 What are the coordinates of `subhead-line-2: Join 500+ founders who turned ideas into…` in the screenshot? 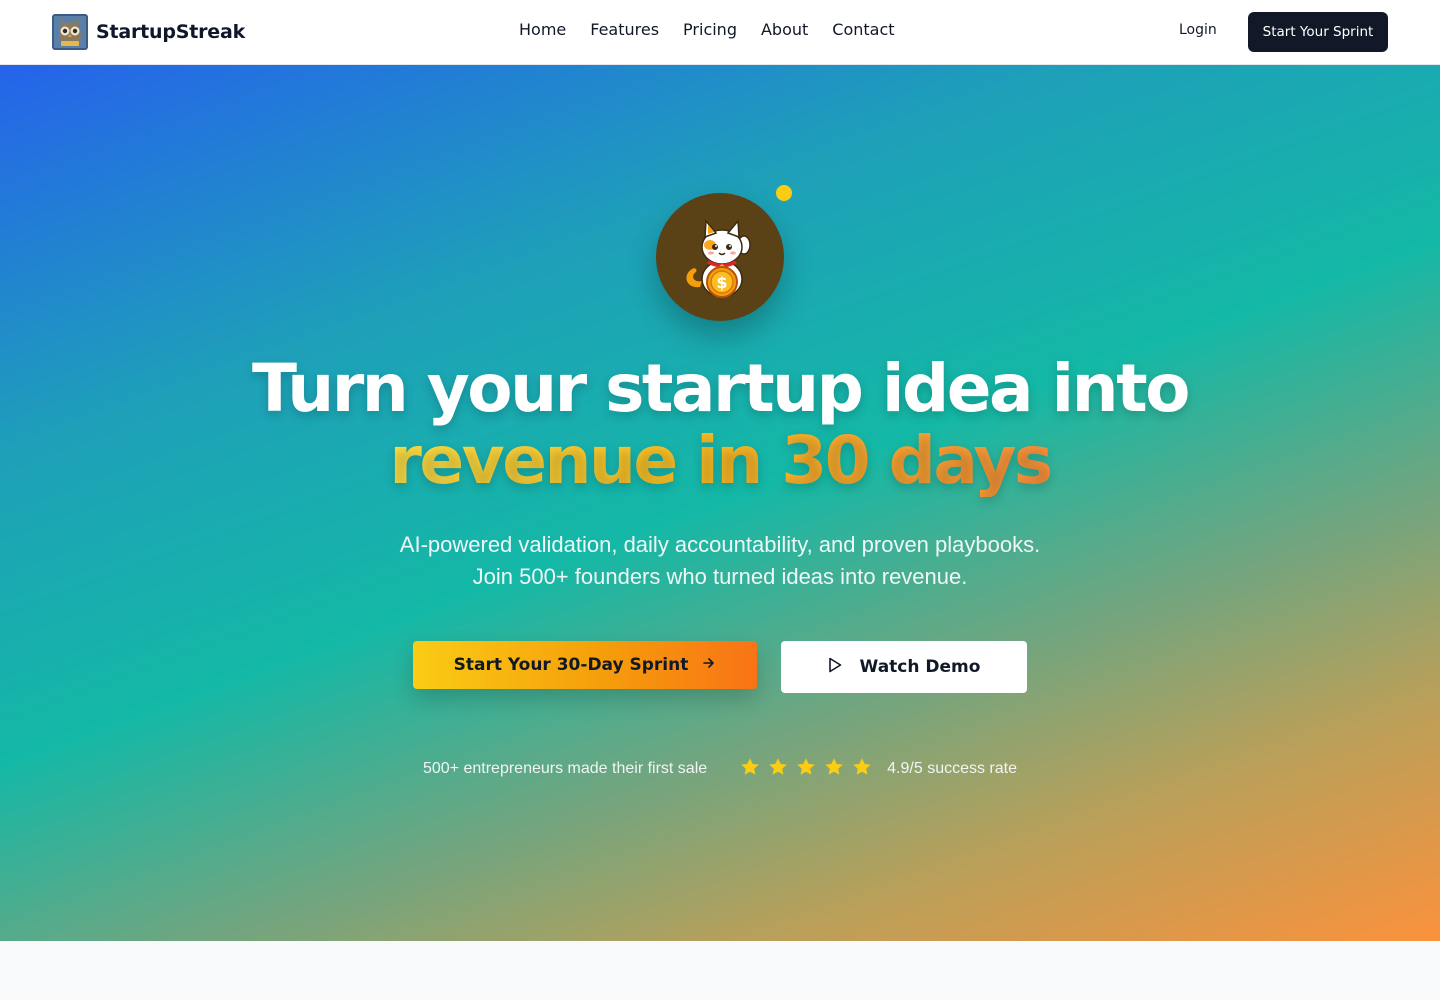 It's located at (720, 576).